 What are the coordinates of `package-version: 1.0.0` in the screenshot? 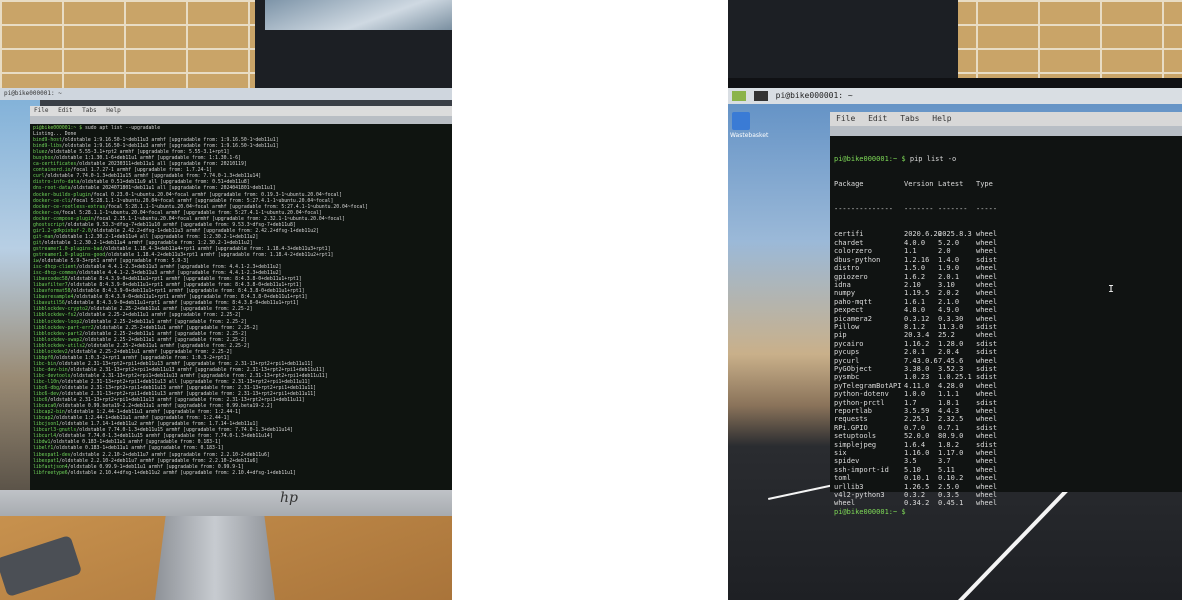 It's located at (915, 394).